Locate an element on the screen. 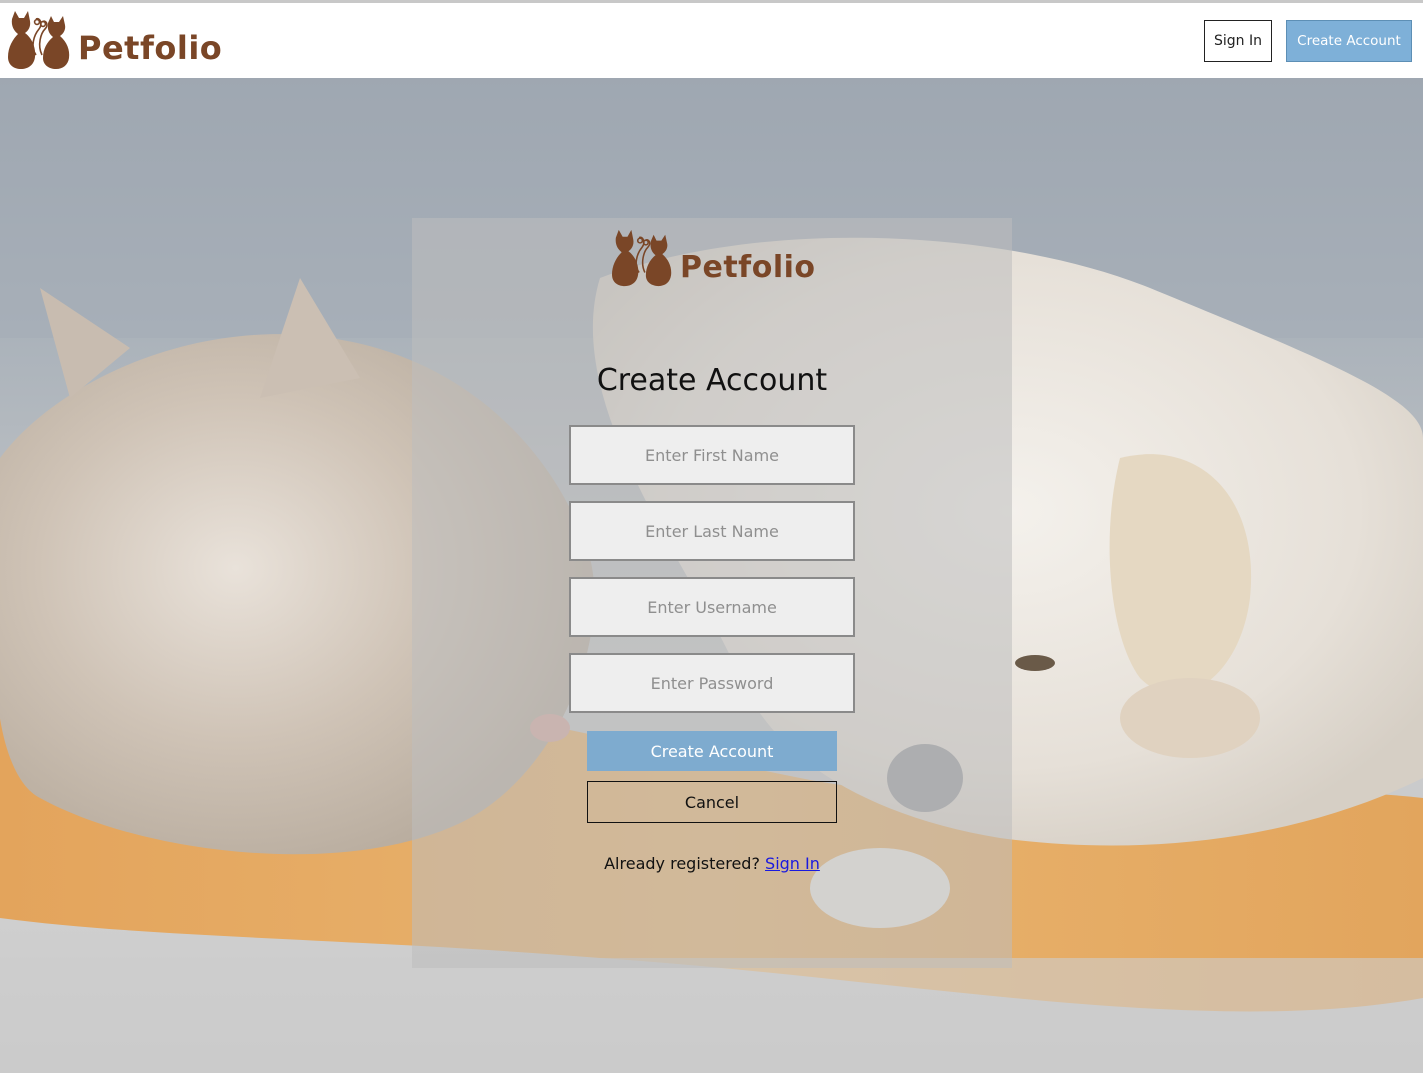  first-name-input is located at coordinates (712, 455).